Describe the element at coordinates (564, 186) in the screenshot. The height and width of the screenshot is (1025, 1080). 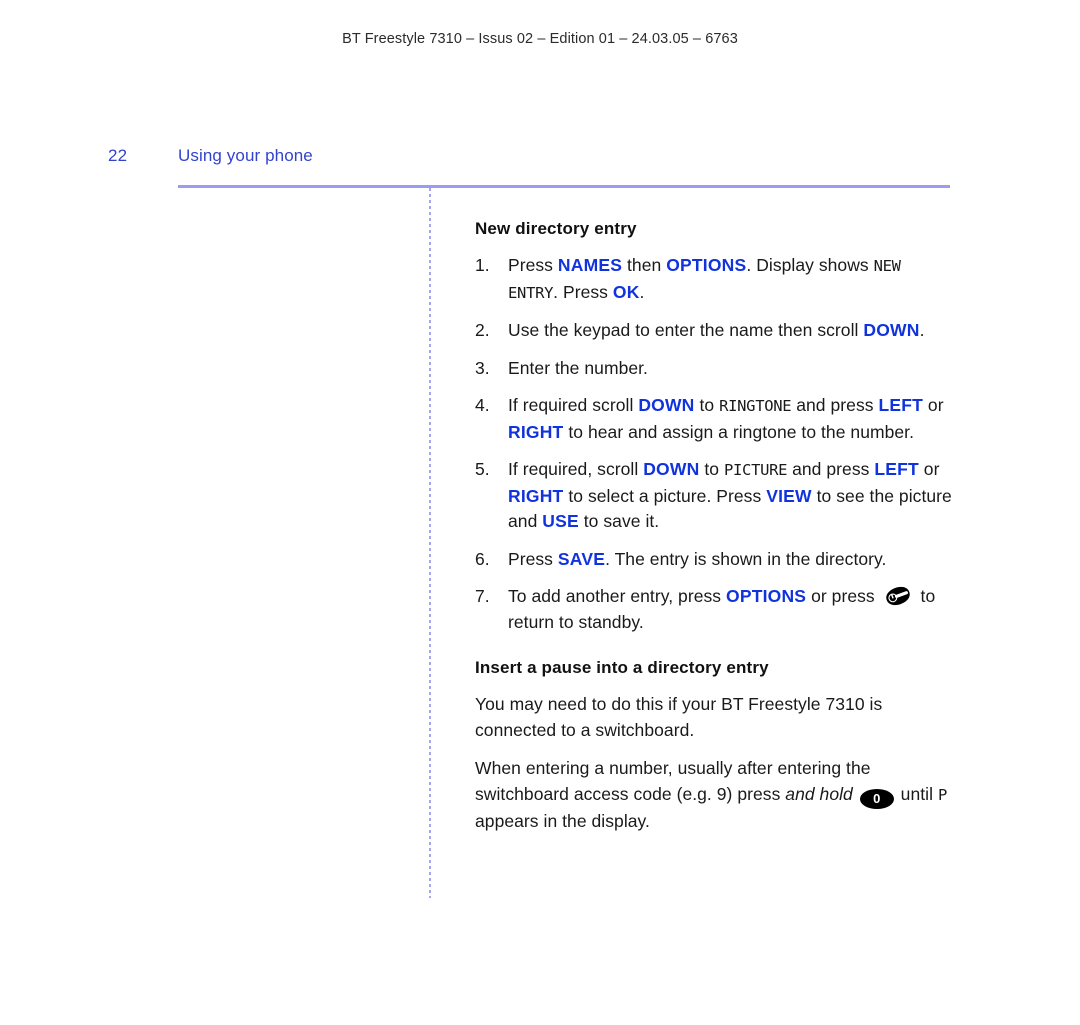
I see `header-rule` at that location.